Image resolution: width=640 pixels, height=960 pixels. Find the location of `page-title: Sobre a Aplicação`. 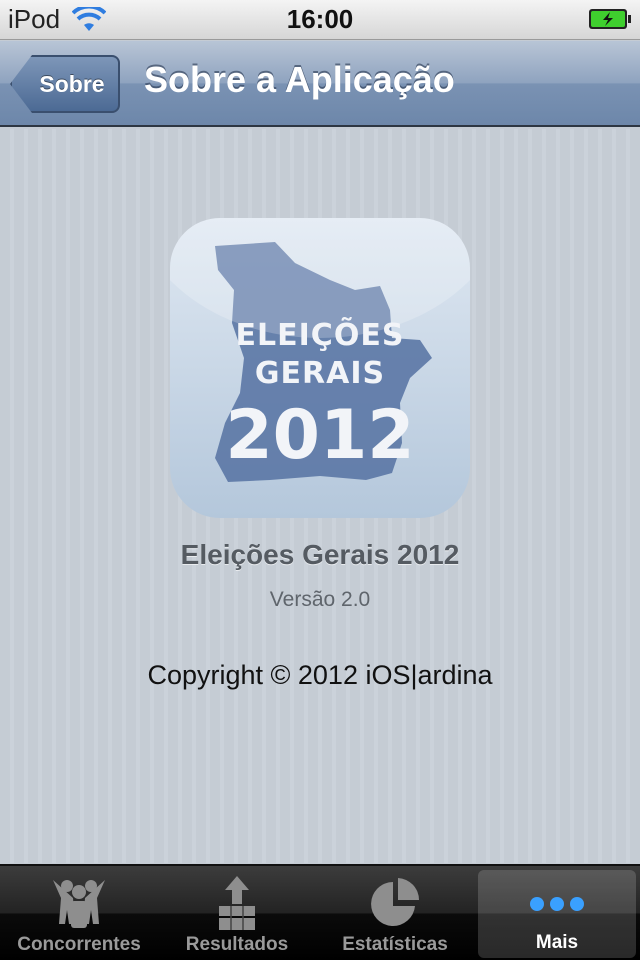

page-title: Sobre a Aplicação is located at coordinates (299, 79).